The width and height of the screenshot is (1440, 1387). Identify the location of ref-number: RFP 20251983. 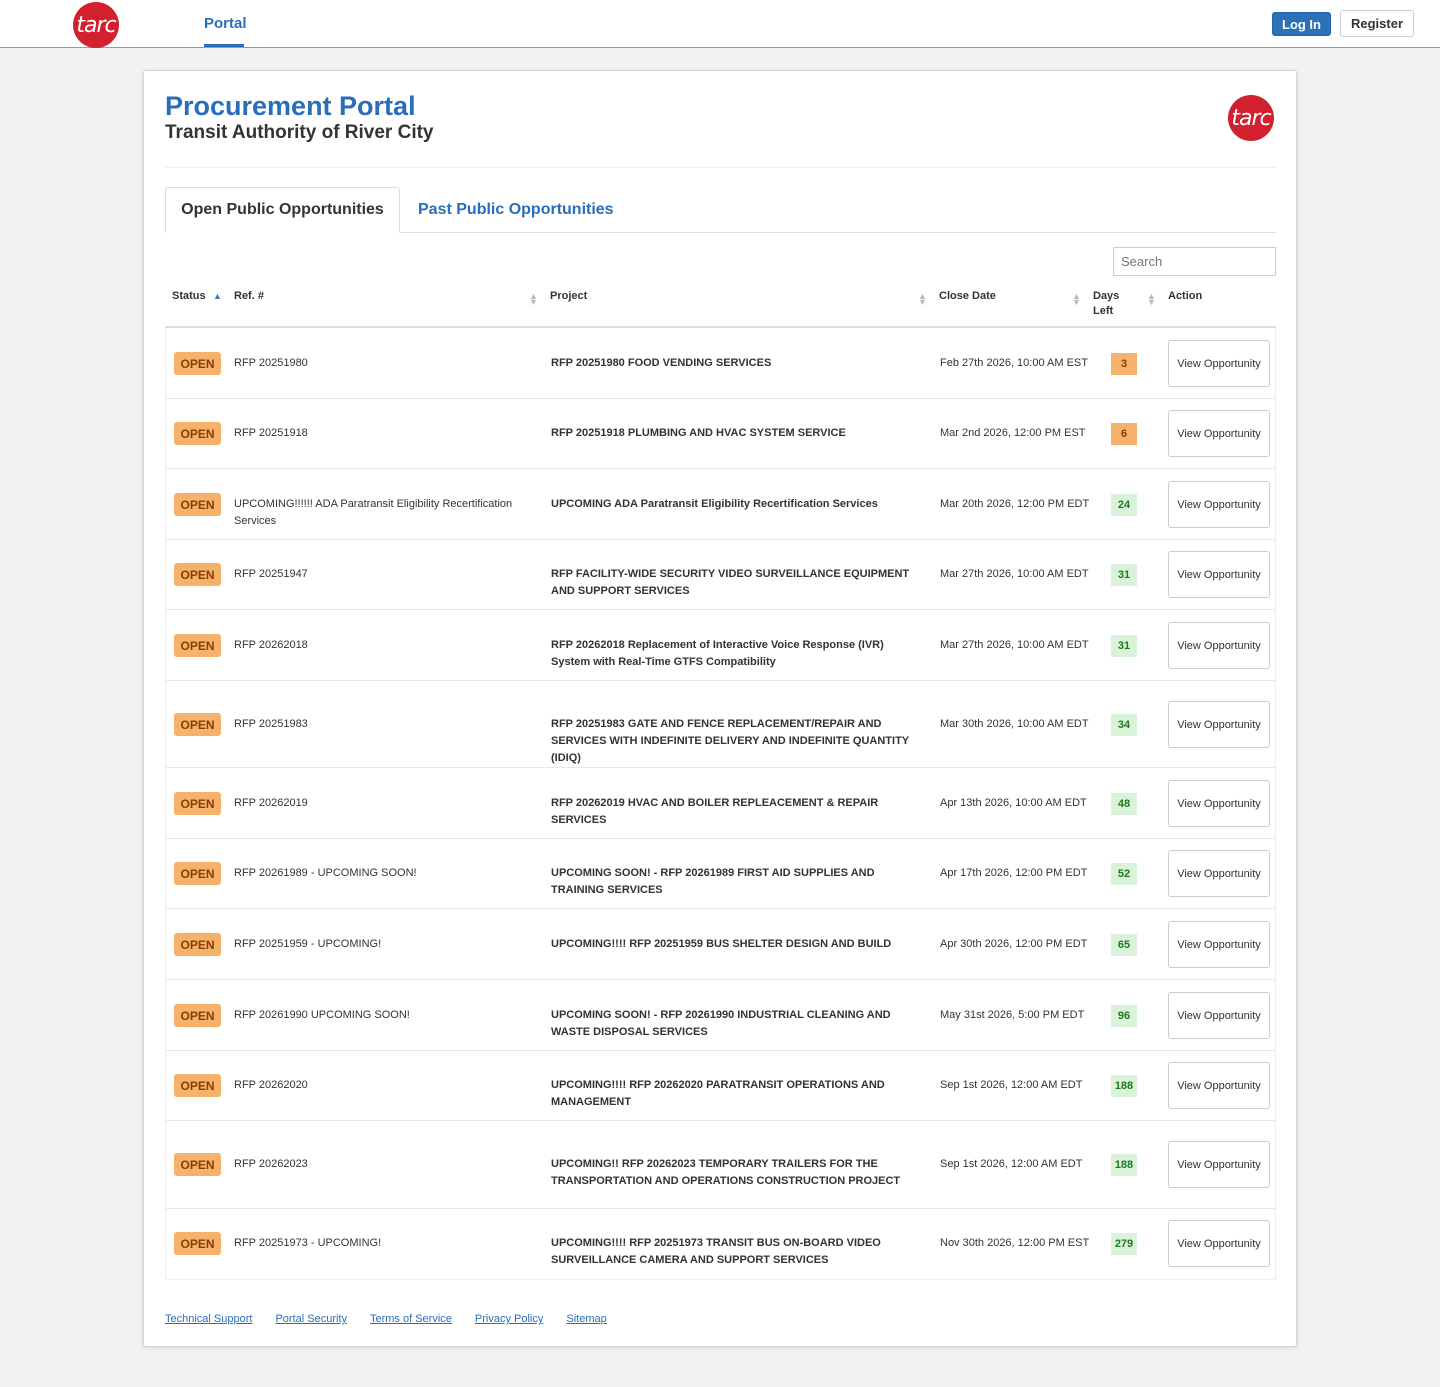
(271, 724).